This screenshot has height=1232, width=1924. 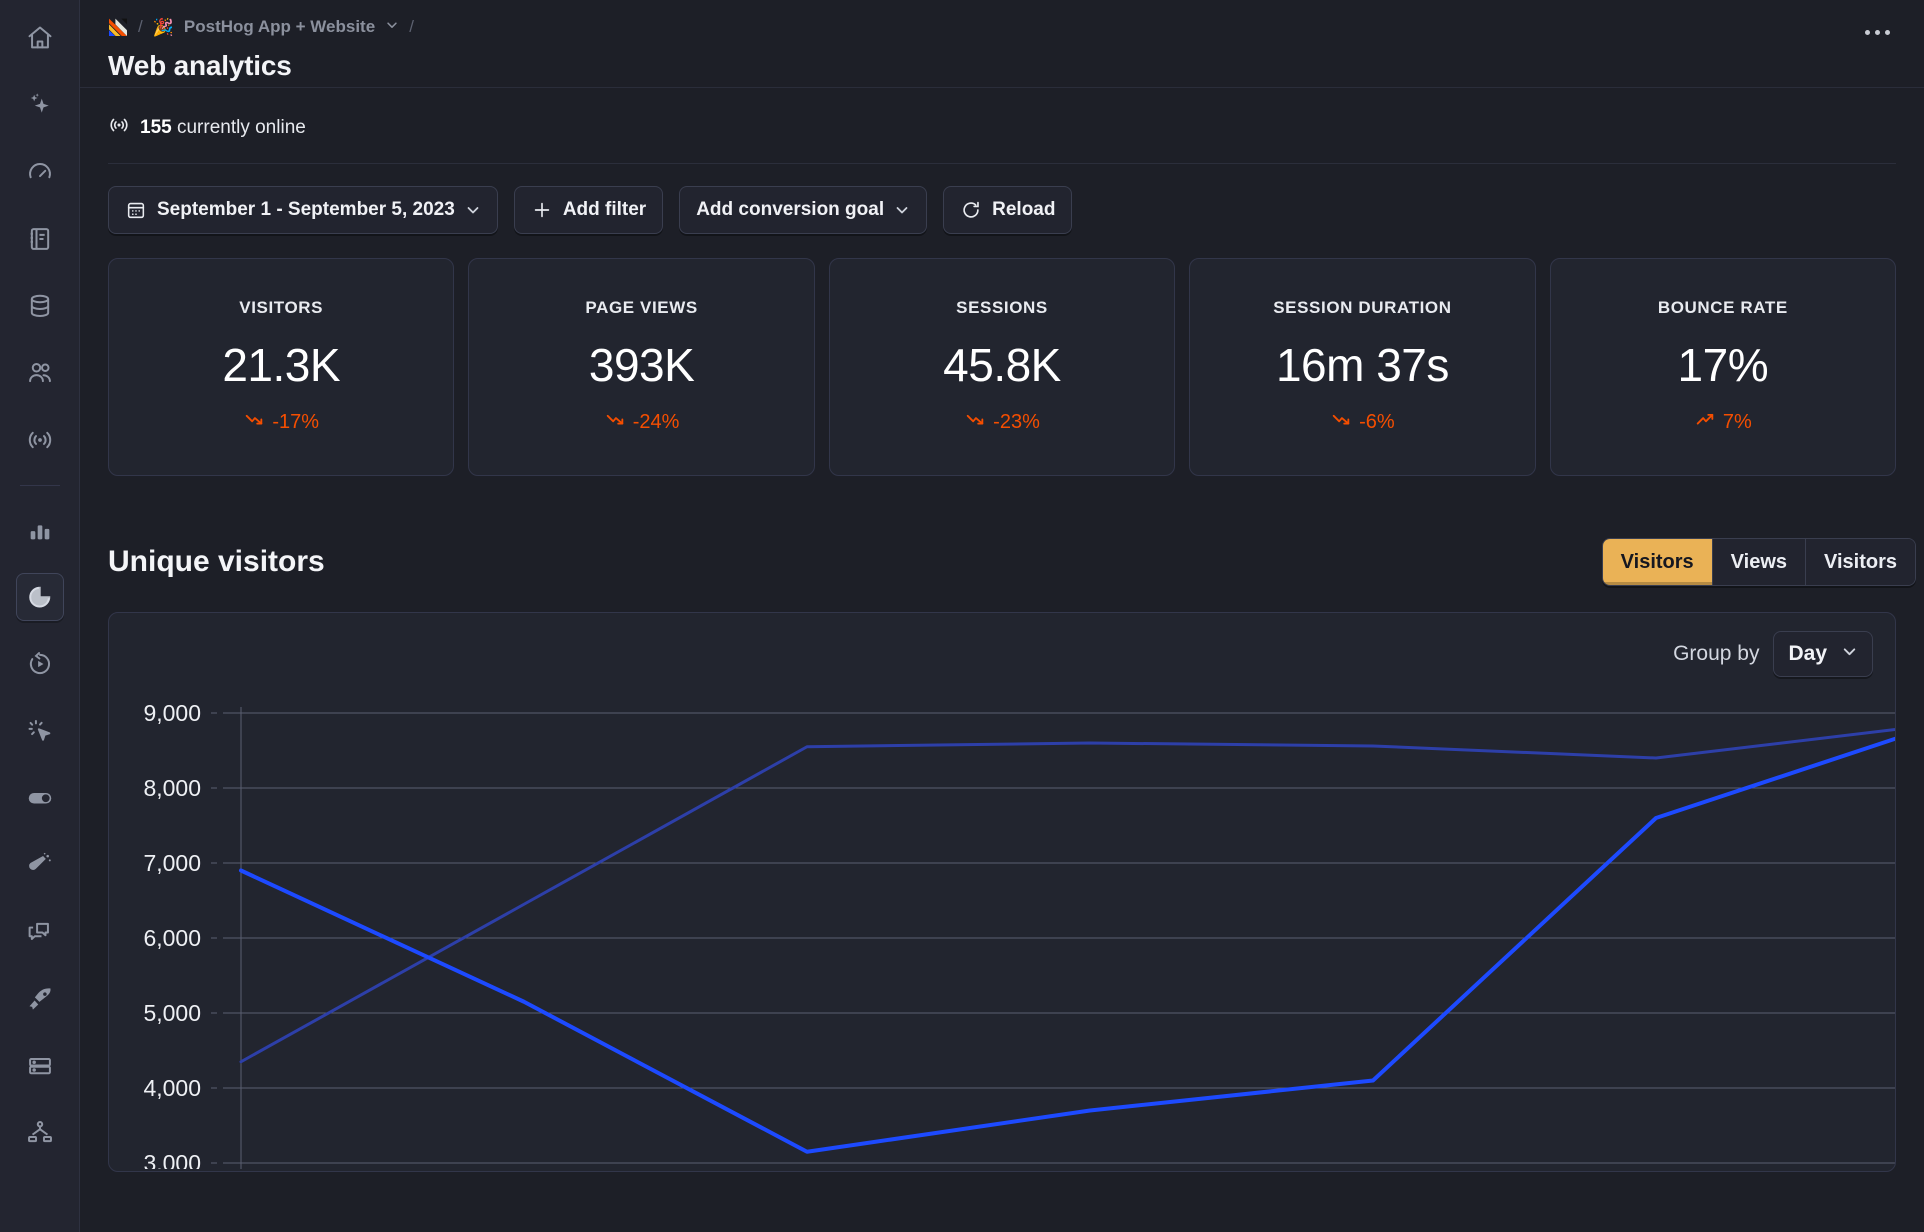 I want to click on trend-up-icon, so click(x=1705, y=422).